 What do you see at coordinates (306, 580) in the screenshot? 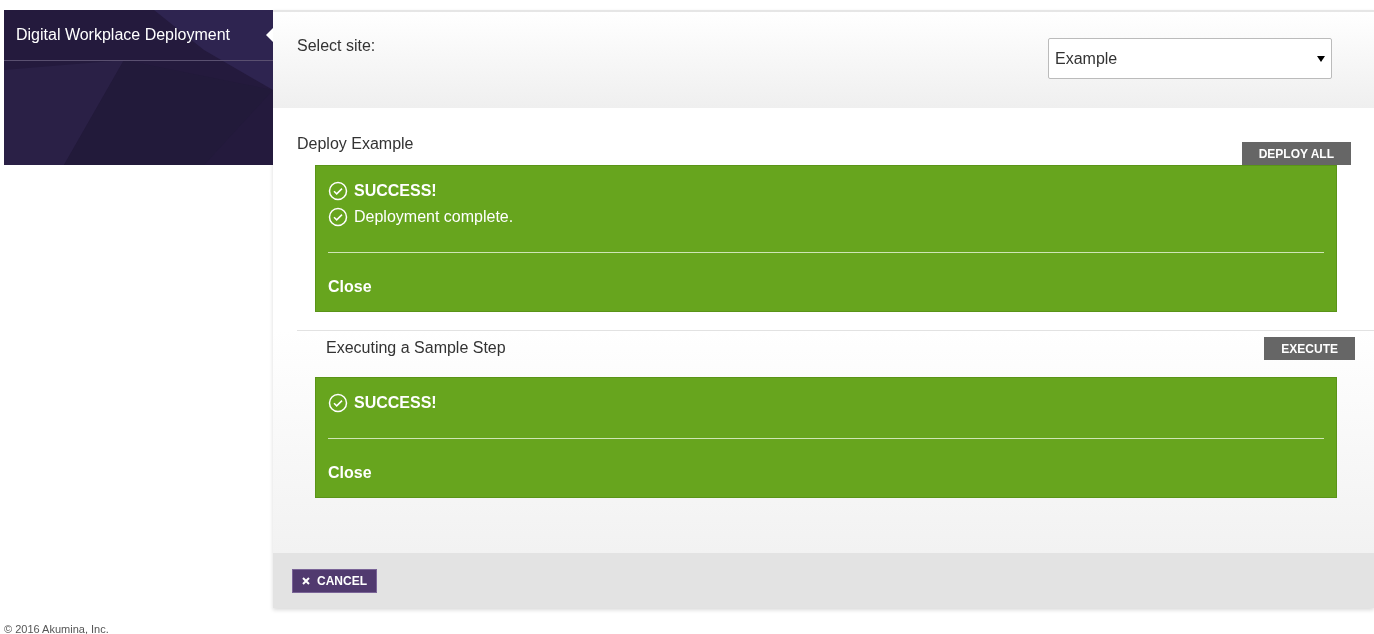
I see `close-icon` at bounding box center [306, 580].